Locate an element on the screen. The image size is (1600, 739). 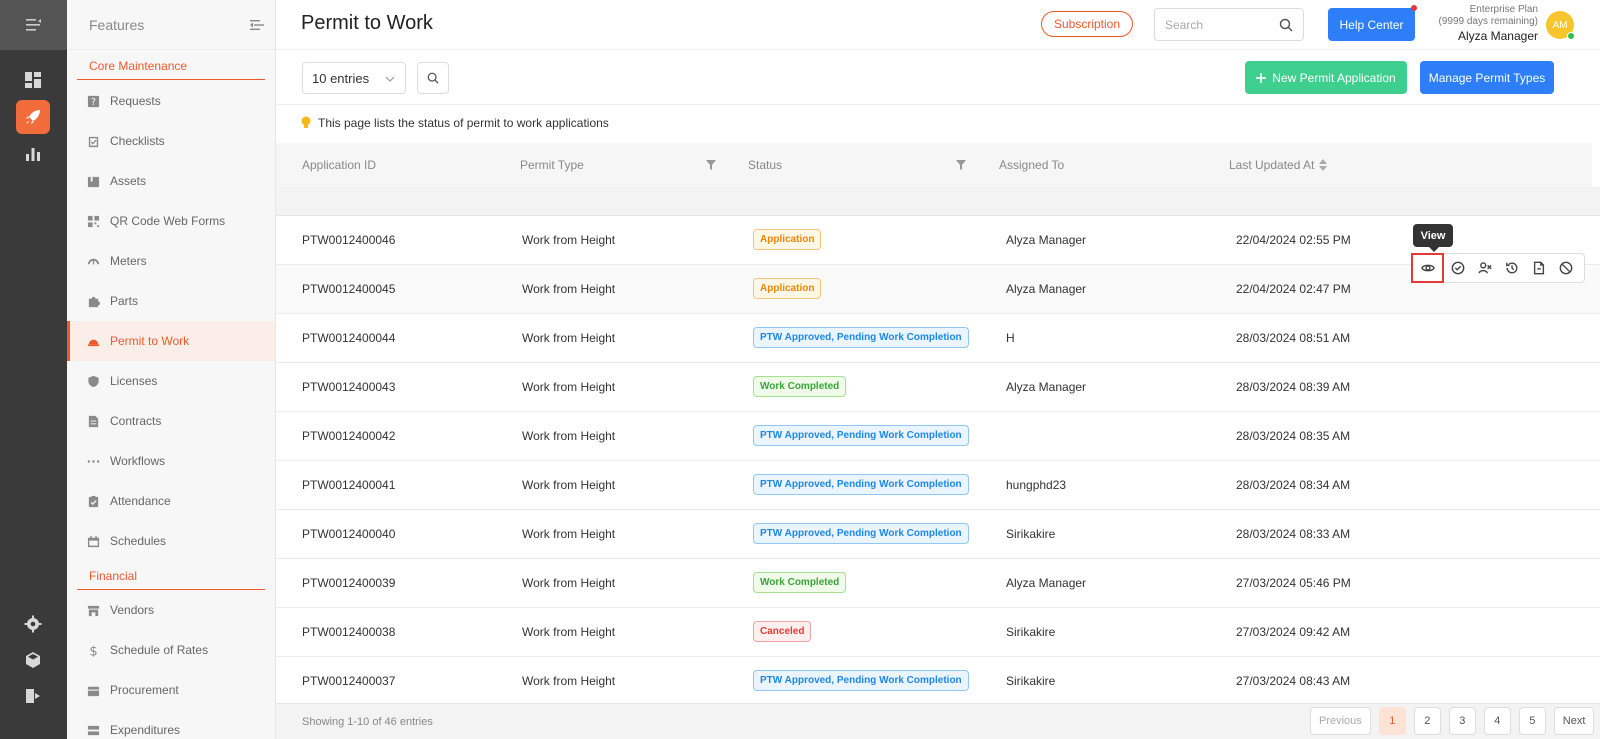
cell-last-updated: 22/04/2024 02:55 PM is located at coordinates (1293, 240).